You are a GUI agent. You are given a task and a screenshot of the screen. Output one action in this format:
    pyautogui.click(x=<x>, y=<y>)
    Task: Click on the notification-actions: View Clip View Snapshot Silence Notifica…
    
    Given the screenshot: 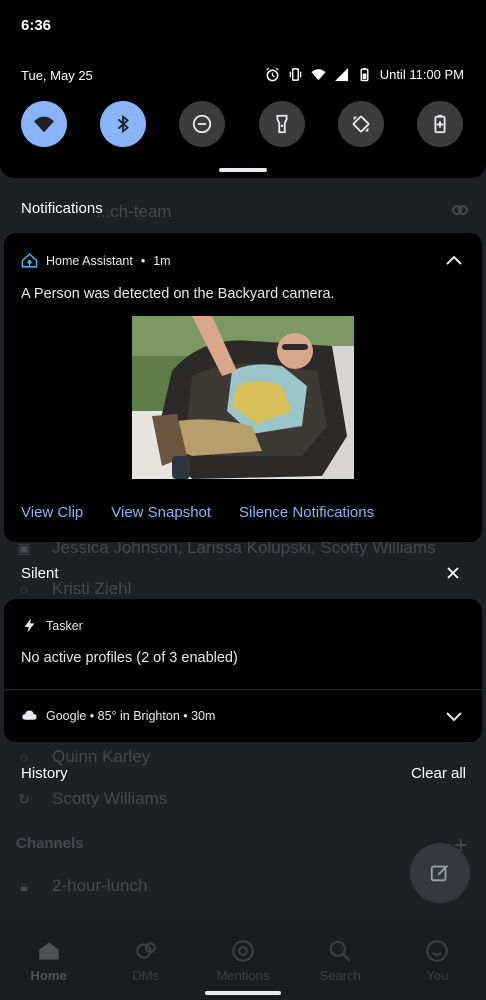 What is the action you would take?
    pyautogui.click(x=197, y=512)
    